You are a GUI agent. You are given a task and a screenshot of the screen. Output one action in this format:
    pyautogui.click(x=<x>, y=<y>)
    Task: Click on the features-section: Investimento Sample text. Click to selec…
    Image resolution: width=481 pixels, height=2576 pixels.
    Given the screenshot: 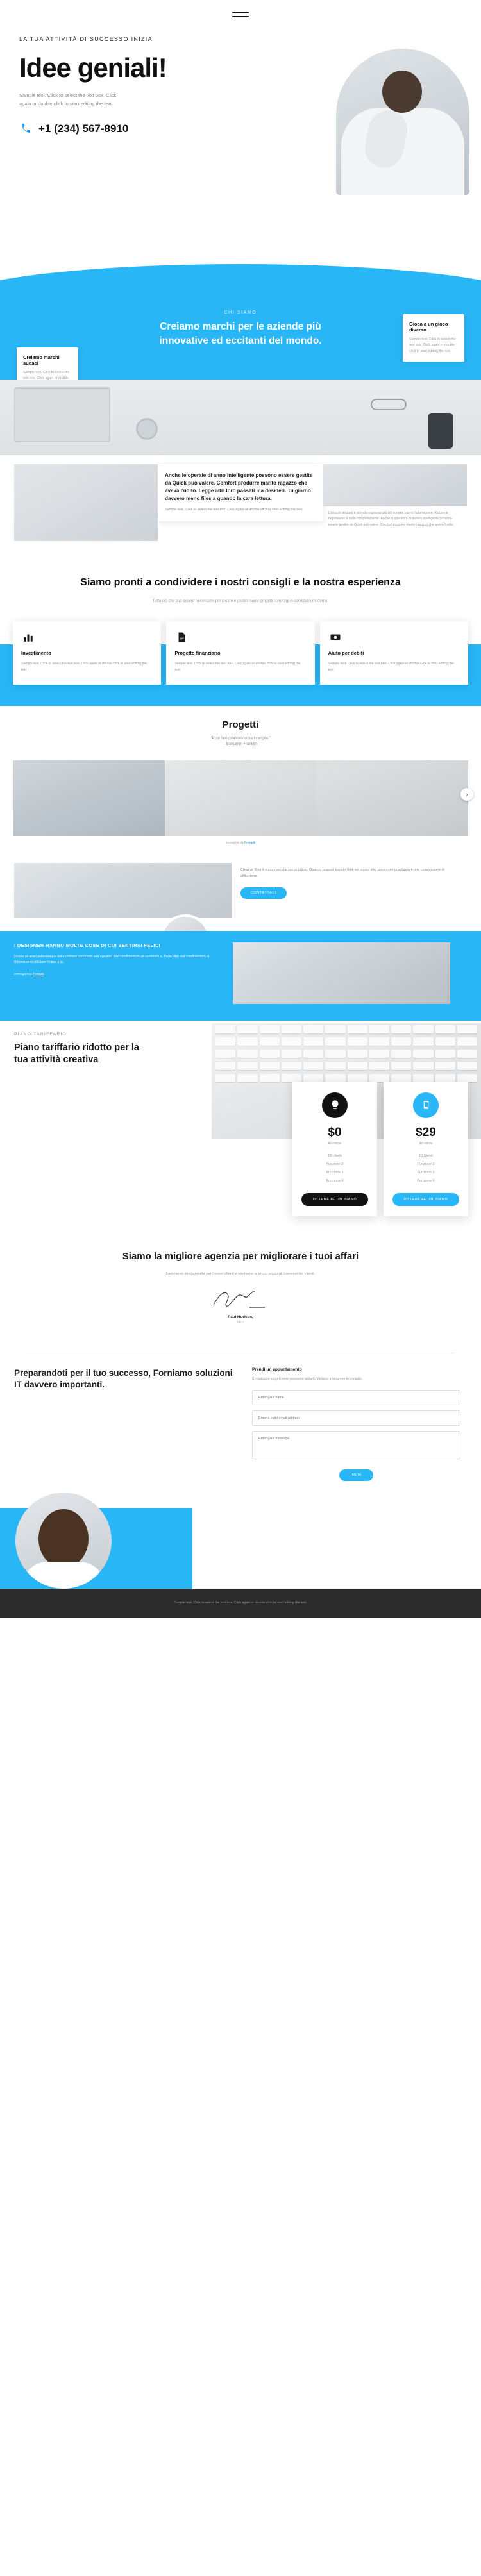 What is the action you would take?
    pyautogui.click(x=240, y=661)
    